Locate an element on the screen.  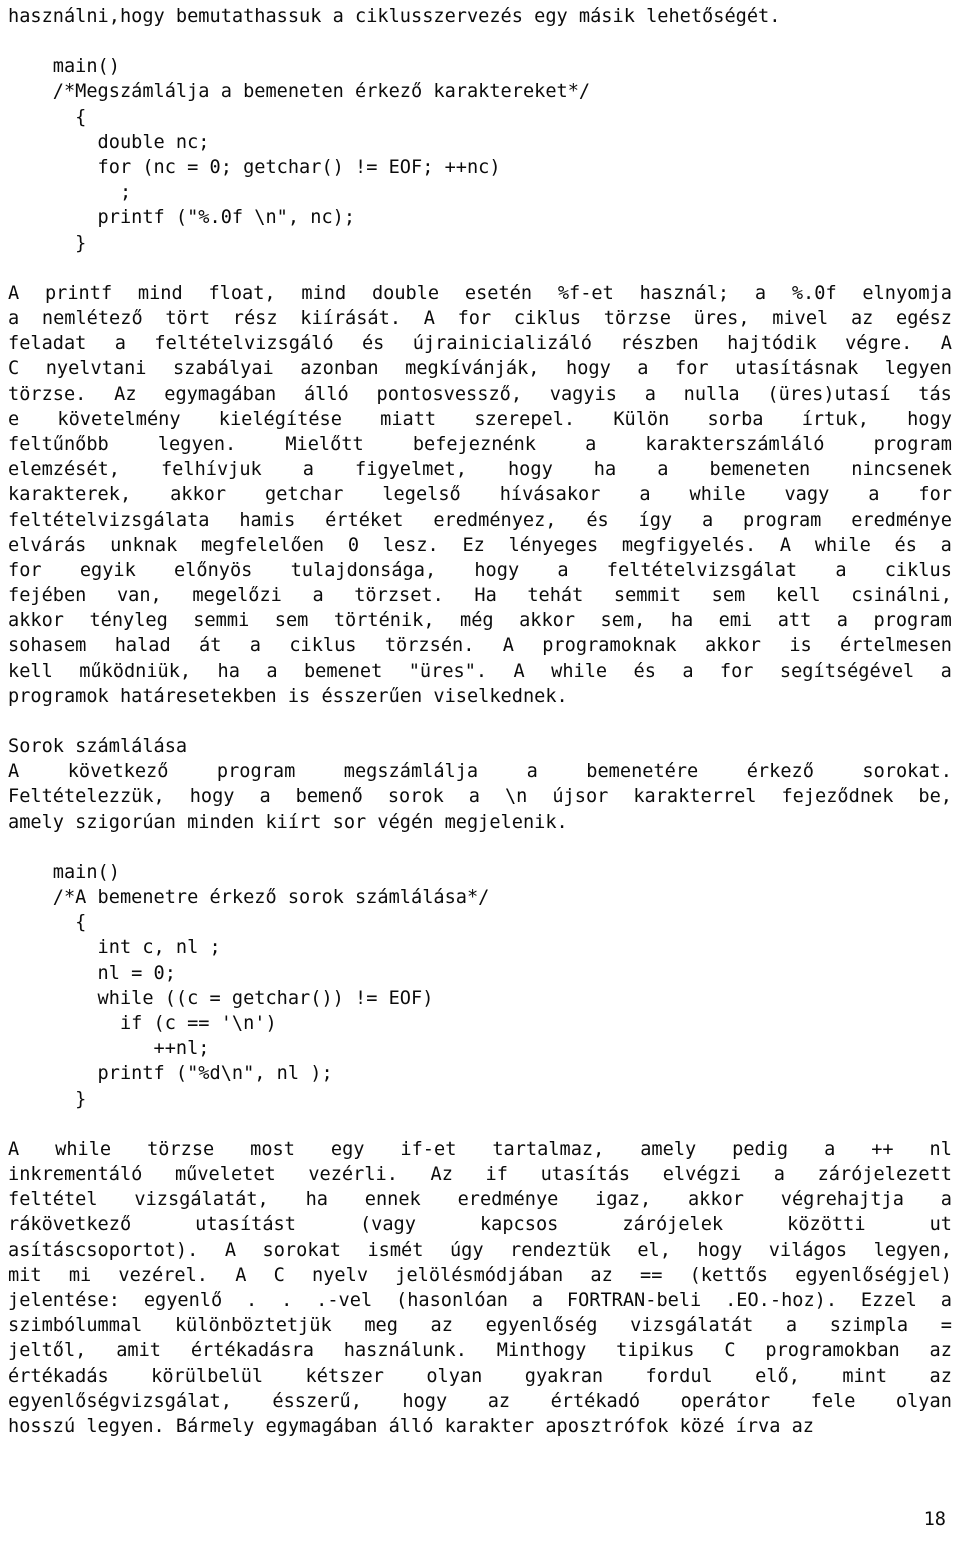
word: nyelv is located at coordinates (340, 1275).